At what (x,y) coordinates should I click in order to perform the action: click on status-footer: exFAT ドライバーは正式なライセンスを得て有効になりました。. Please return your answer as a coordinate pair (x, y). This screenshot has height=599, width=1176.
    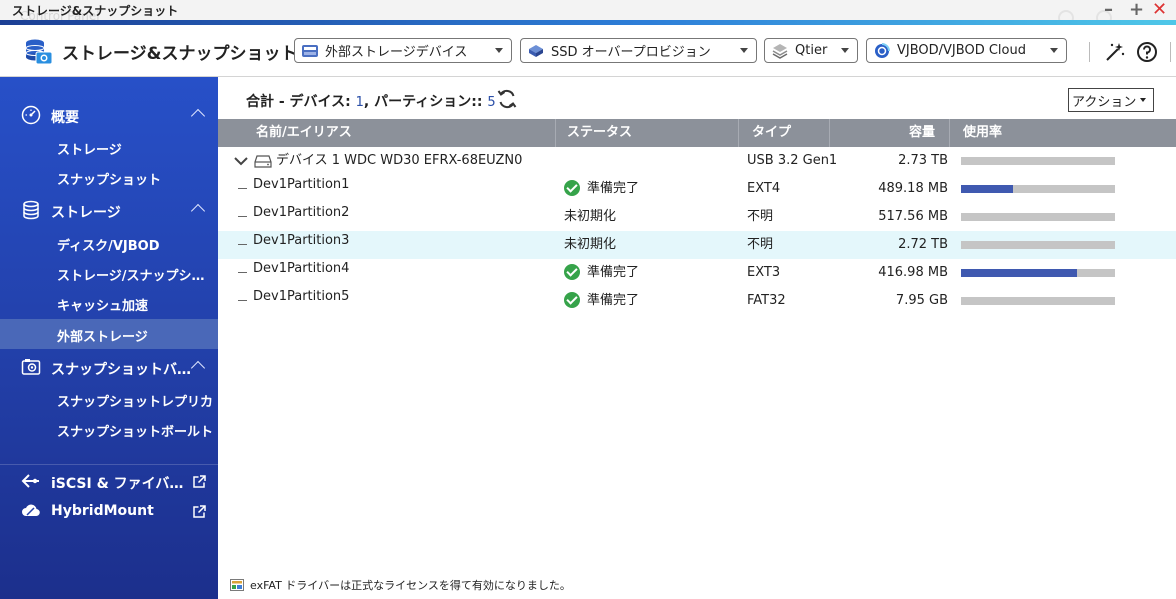
    Looking at the image, I should click on (400, 585).